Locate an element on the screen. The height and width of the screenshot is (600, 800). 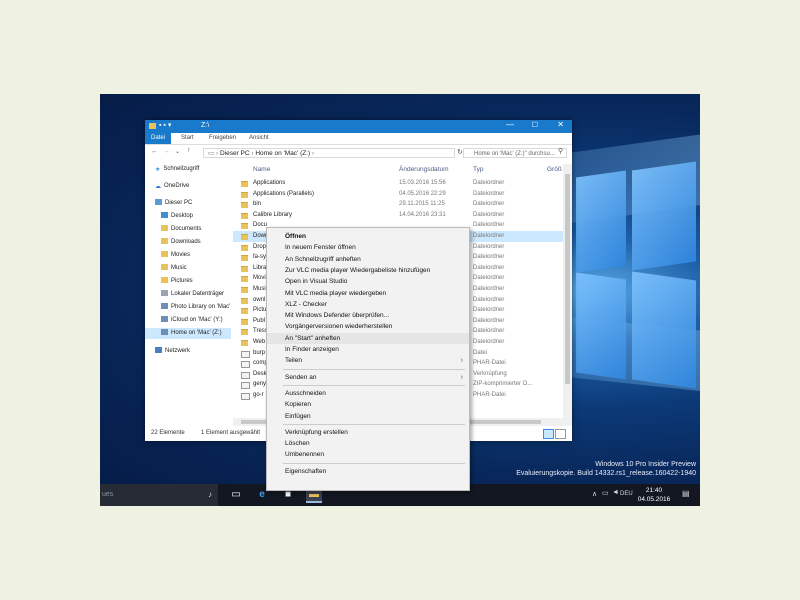
nav-item-movies: Movies is located at coordinates (196, 255).